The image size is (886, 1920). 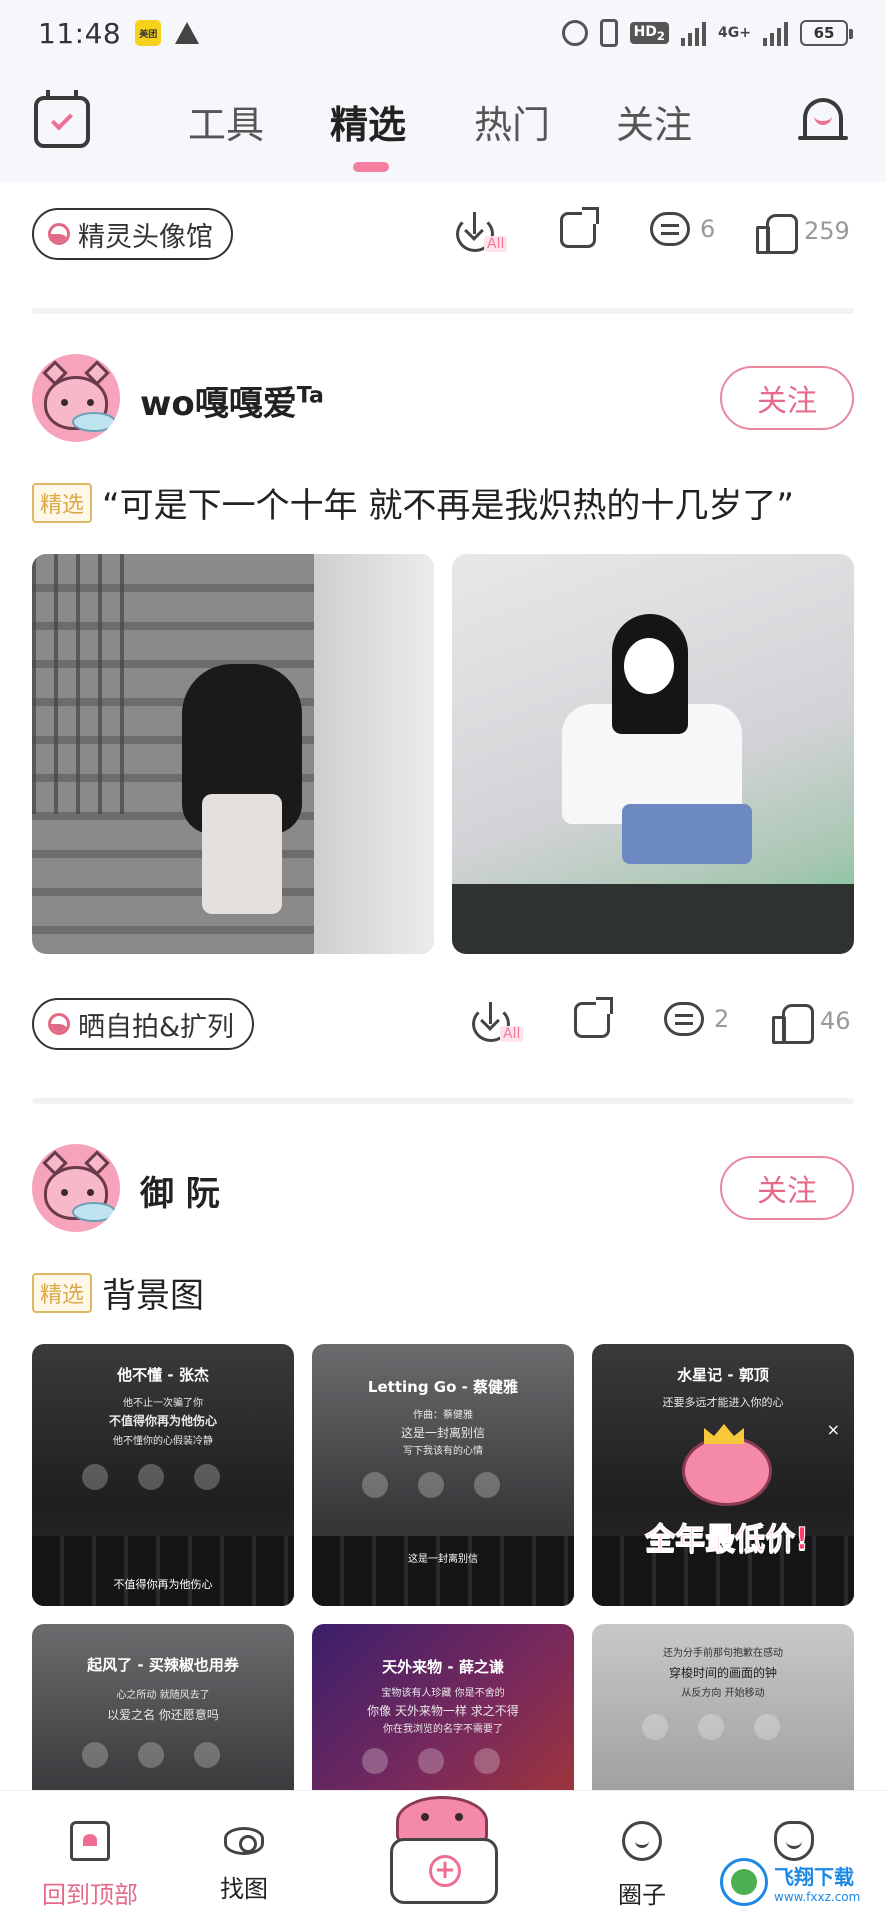 What do you see at coordinates (156, 1027) in the screenshot?
I see `topic-tag-label: 晒自拍&扩列` at bounding box center [156, 1027].